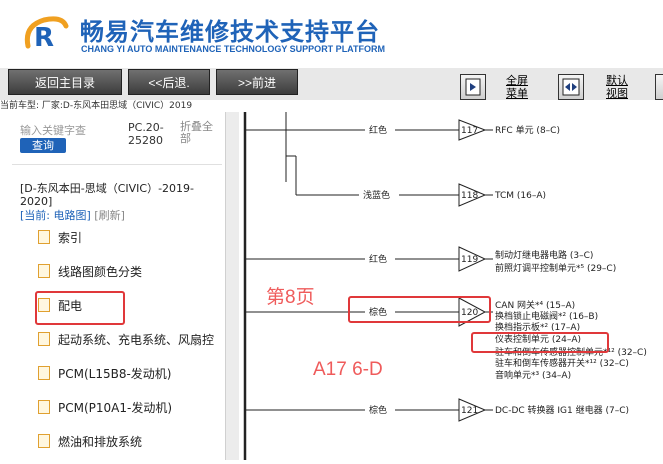 The width and height of the screenshot is (663, 464). What do you see at coordinates (115, 408) in the screenshot?
I see `sidebar-item-label: PCM(P10A1-发动机)` at bounding box center [115, 408].